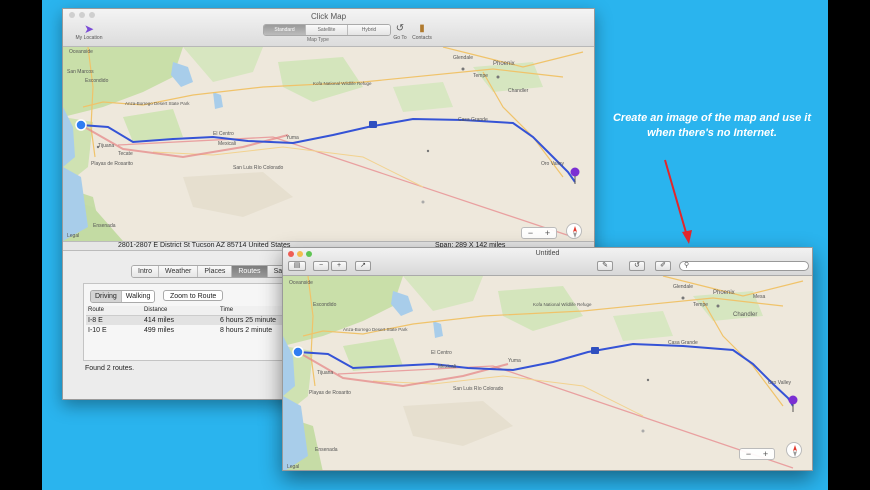 This screenshot has width=870, height=490. Describe the element at coordinates (301, 283) in the screenshot. I see `map-label-oceanside: Oceanside` at that location.